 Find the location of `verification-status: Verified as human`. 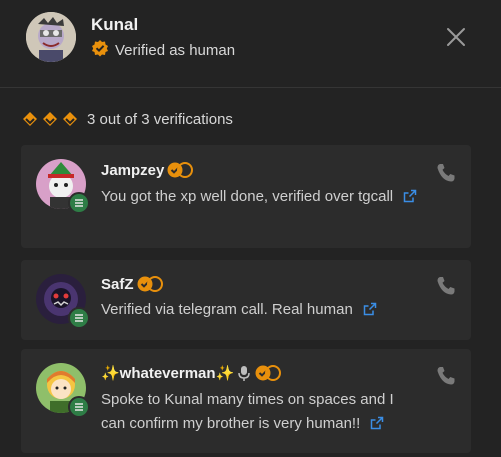

verification-status: Verified as human is located at coordinates (163, 50).